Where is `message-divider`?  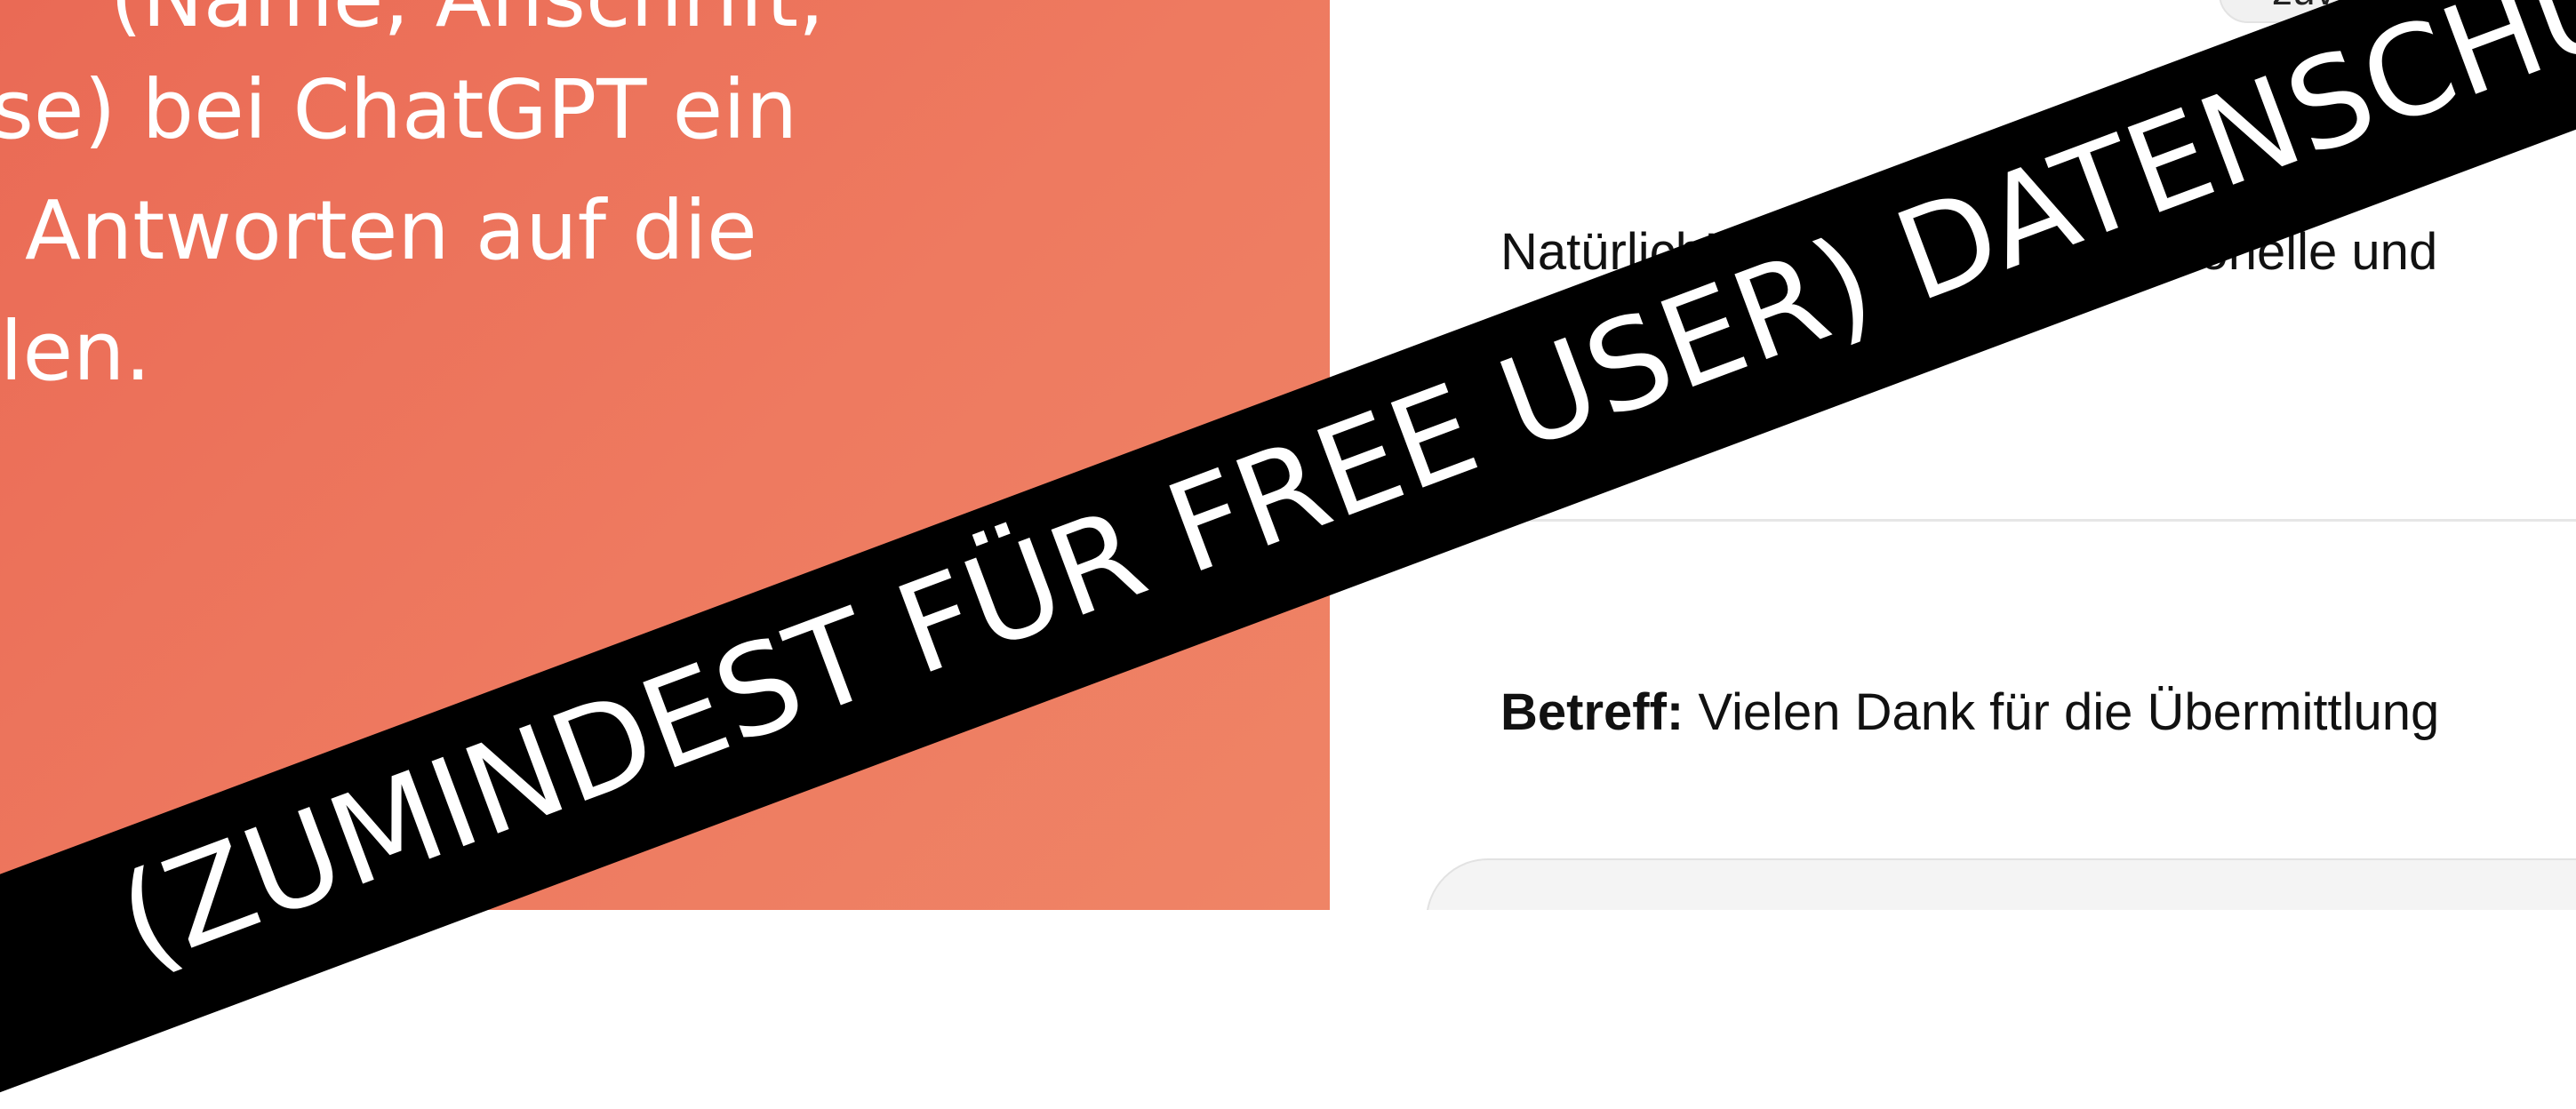
message-divider is located at coordinates (2037, 520).